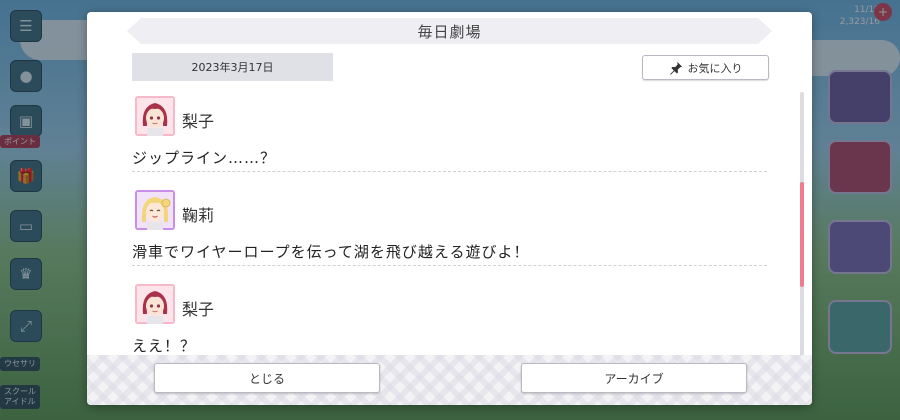 Image resolution: width=900 pixels, height=420 pixels. I want to click on dialogue-text: ええ！？, so click(164, 346).